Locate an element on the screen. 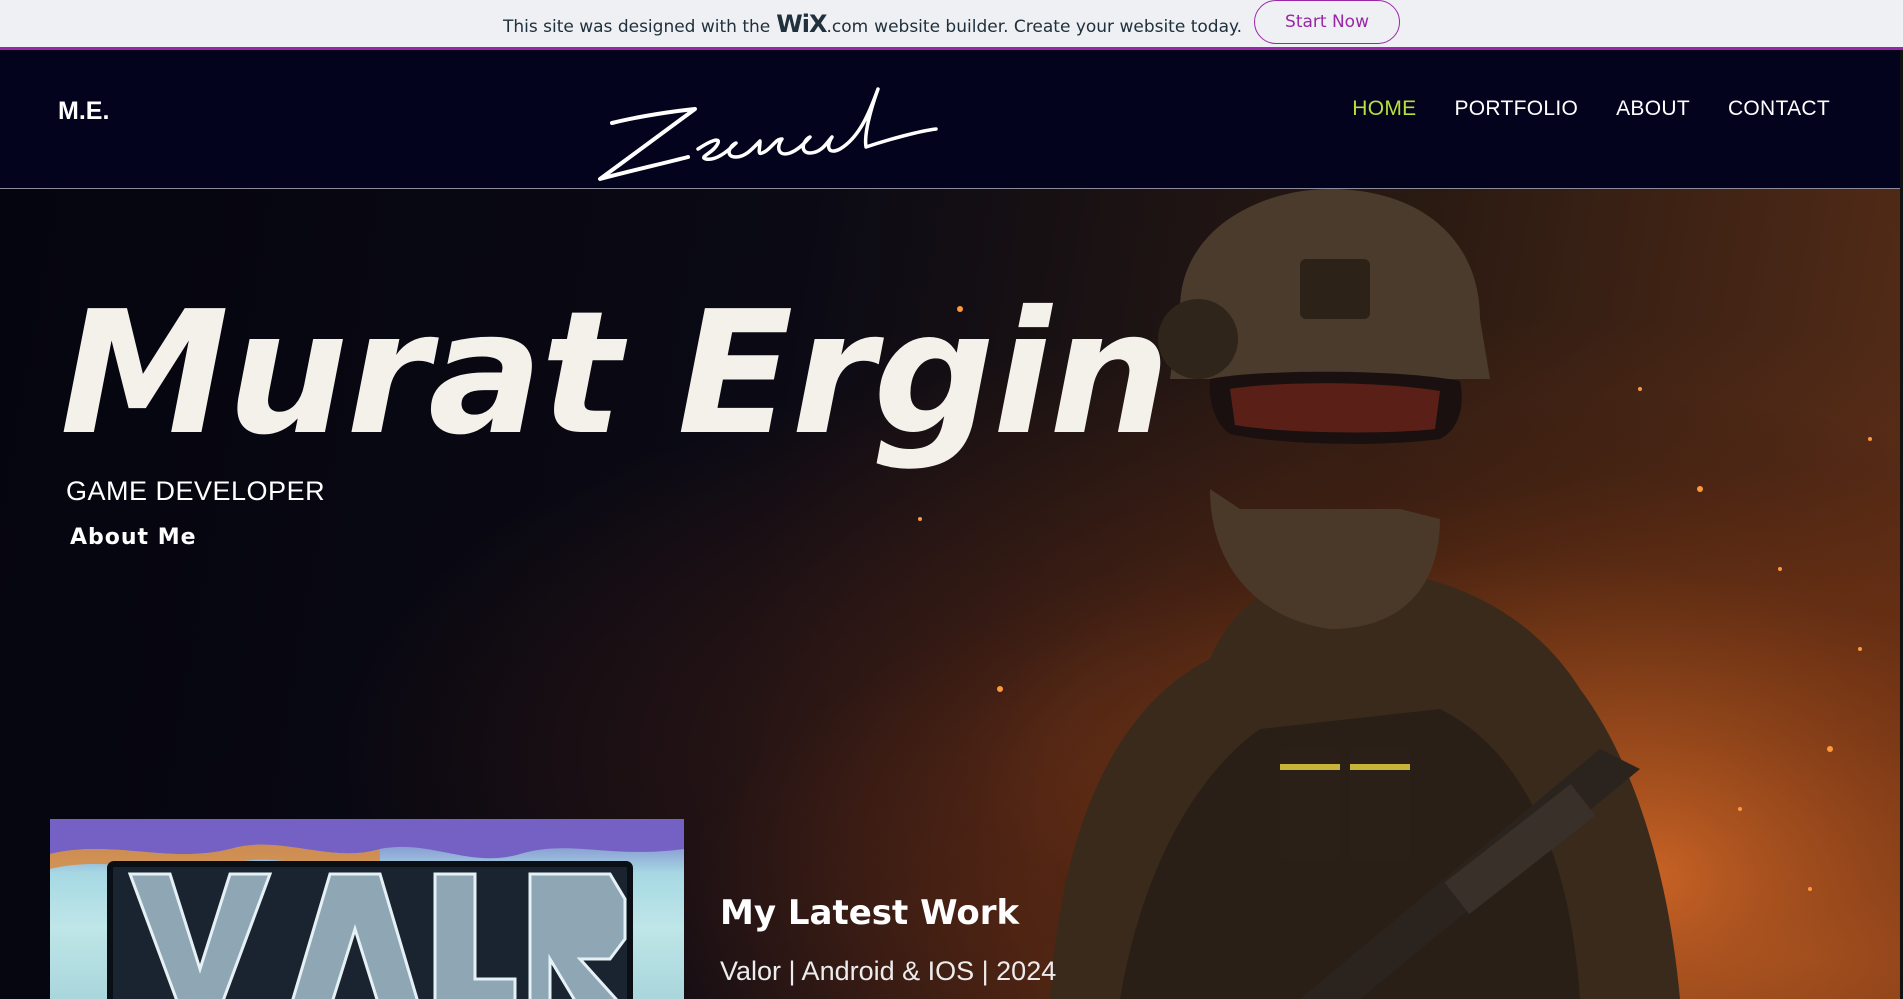  signature-logo is located at coordinates (755, 126).